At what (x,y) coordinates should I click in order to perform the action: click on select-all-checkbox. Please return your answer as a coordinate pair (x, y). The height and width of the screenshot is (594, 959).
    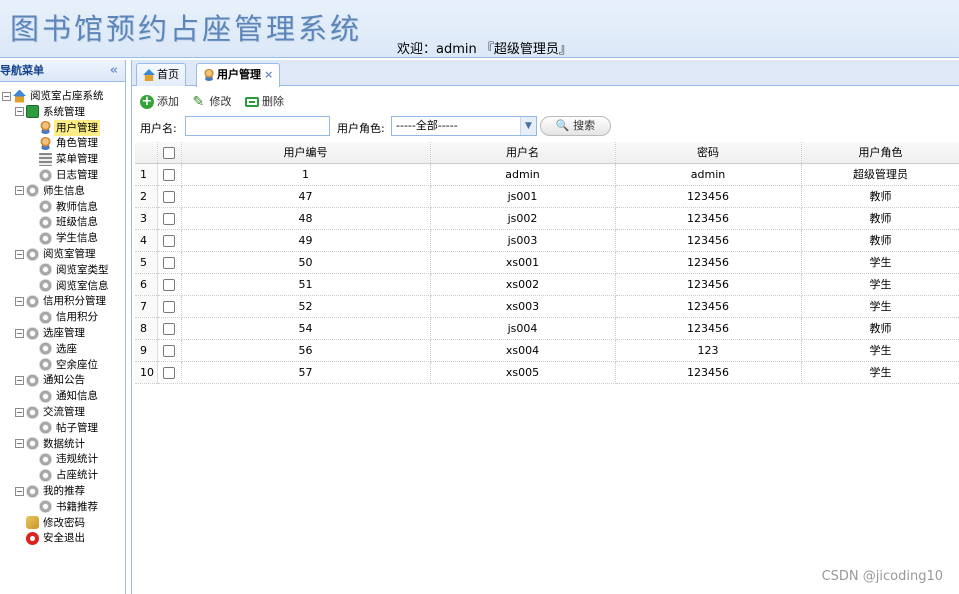
    Looking at the image, I should click on (169, 152).